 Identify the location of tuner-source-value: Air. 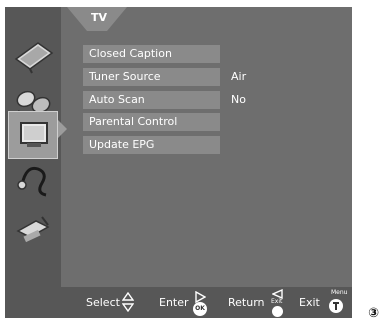
(239, 76).